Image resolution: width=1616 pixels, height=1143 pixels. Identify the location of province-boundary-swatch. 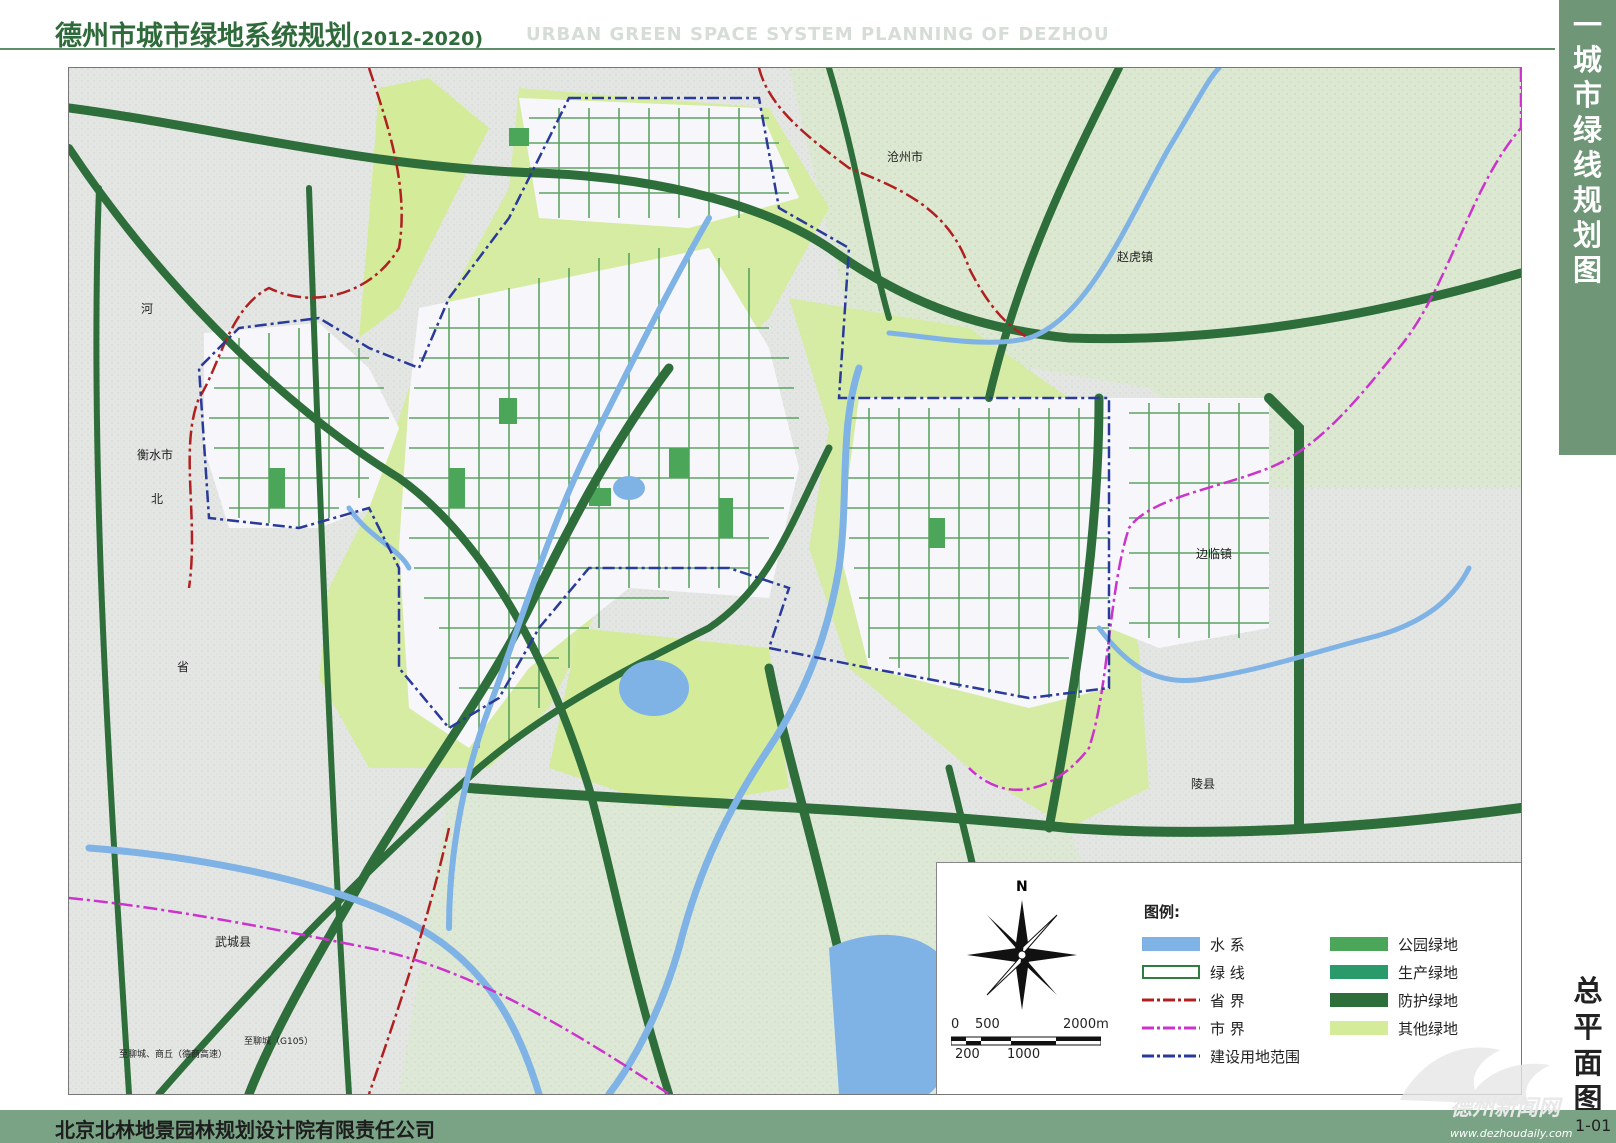
(1171, 1000).